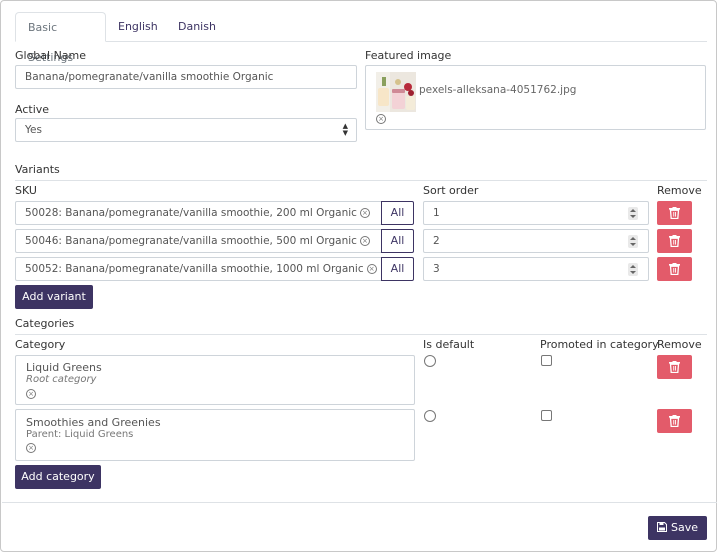  Describe the element at coordinates (197, 27) in the screenshot. I see `tab-danish: Danish` at that location.